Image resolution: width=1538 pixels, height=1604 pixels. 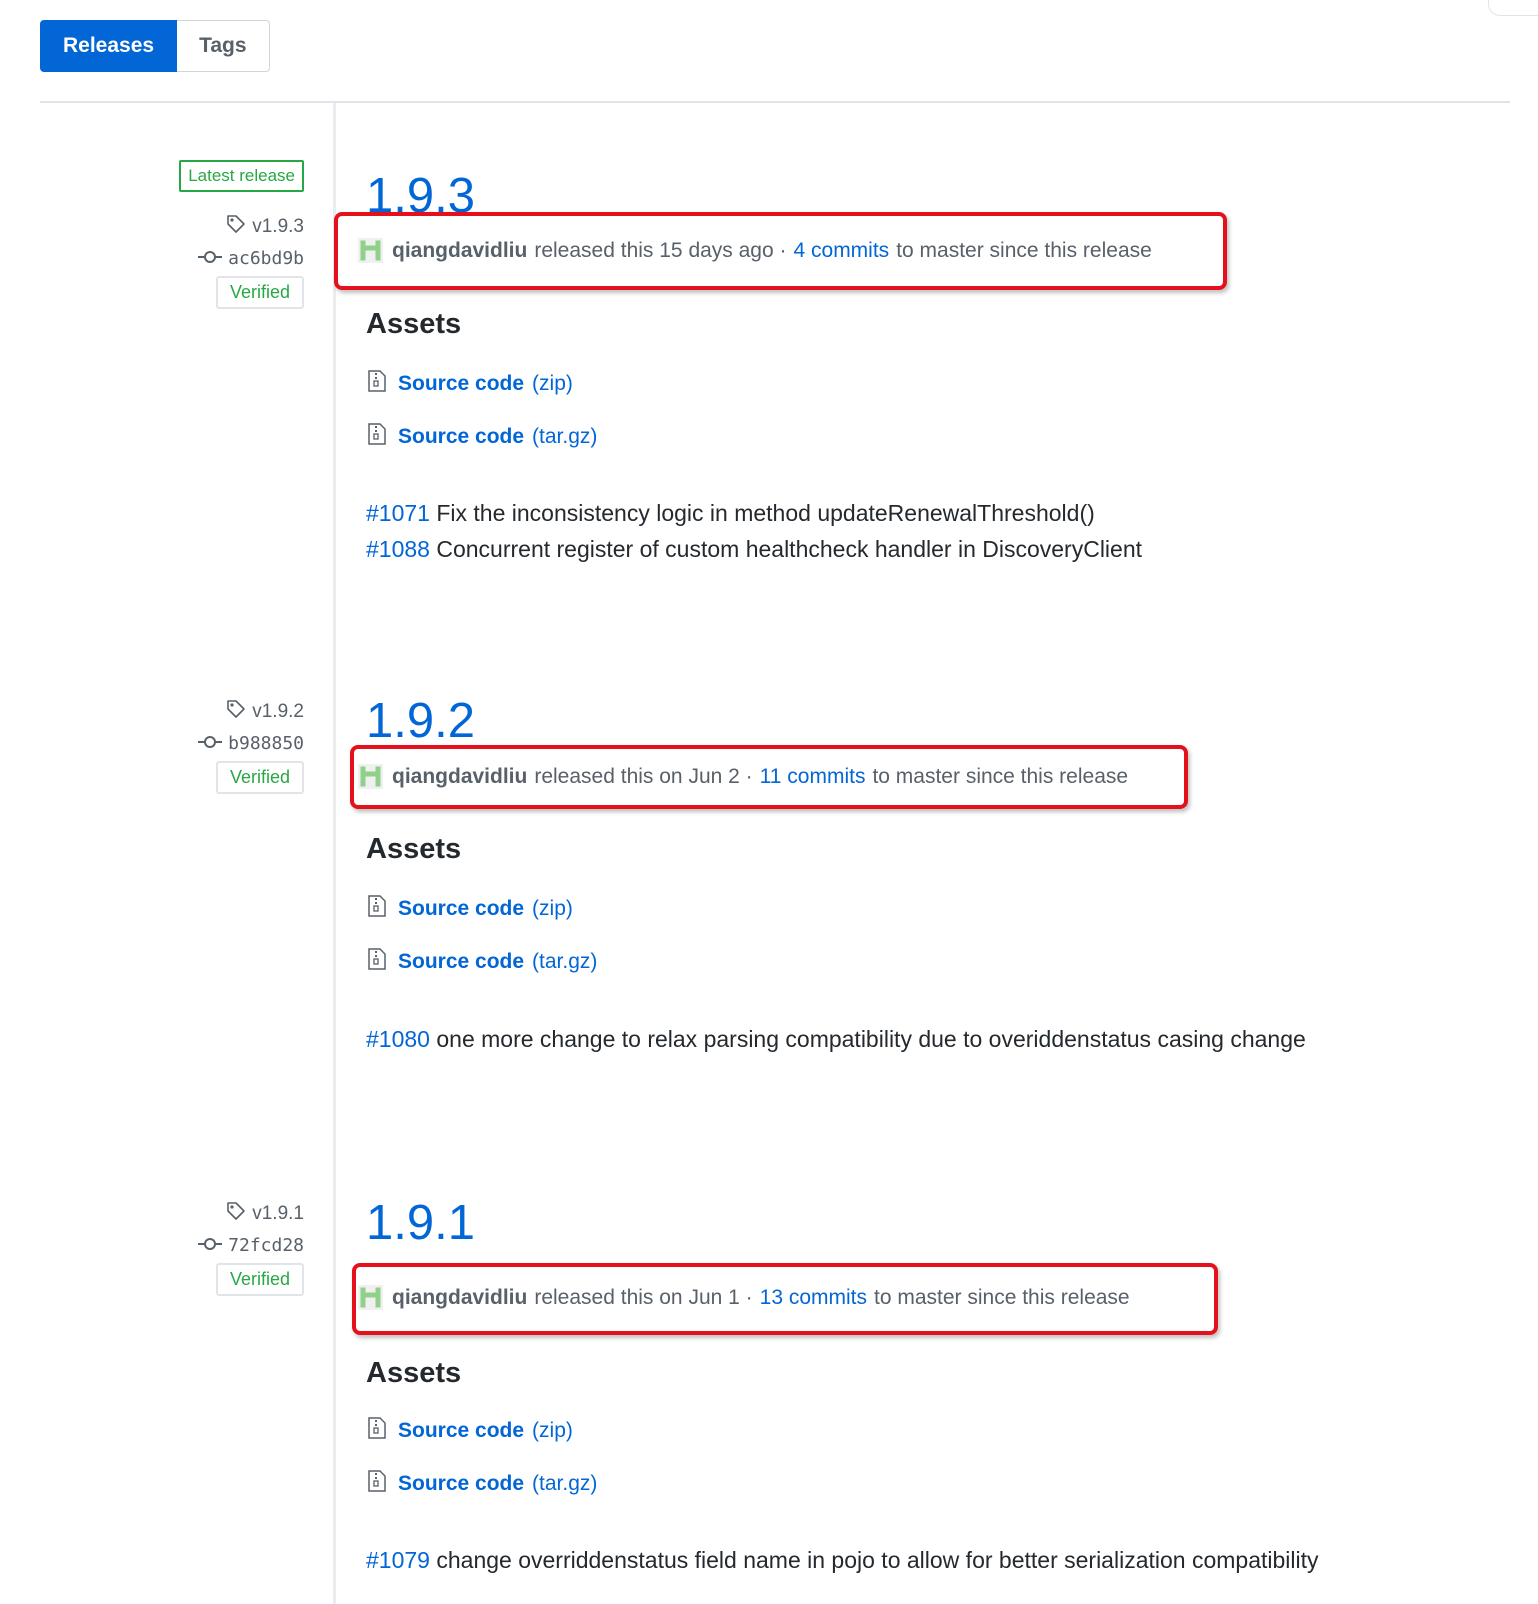 What do you see at coordinates (842, 251) in the screenshot?
I see `commits-since-link: 4 commits` at bounding box center [842, 251].